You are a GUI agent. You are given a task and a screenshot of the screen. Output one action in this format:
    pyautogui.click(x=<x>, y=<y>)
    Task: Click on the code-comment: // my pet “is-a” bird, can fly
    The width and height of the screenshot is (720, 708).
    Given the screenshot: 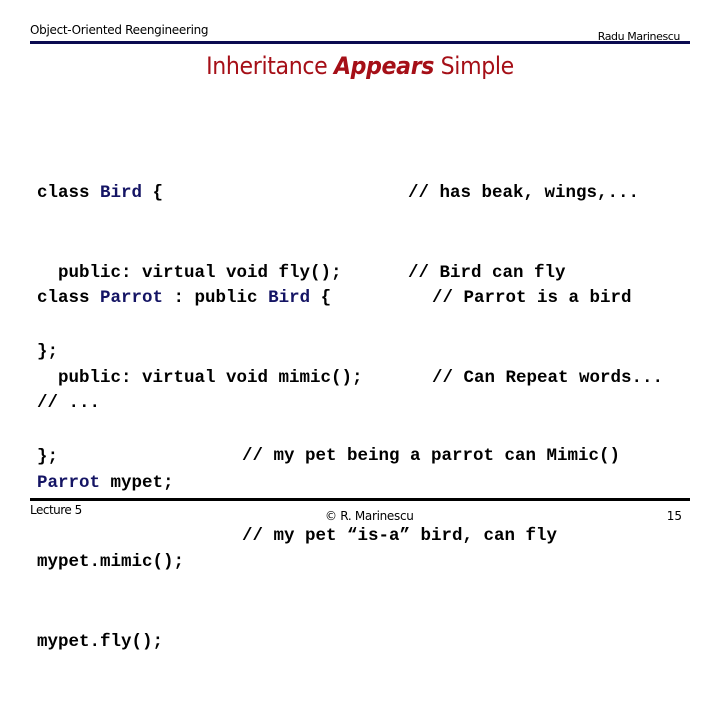 What is the action you would take?
    pyautogui.click(x=400, y=535)
    